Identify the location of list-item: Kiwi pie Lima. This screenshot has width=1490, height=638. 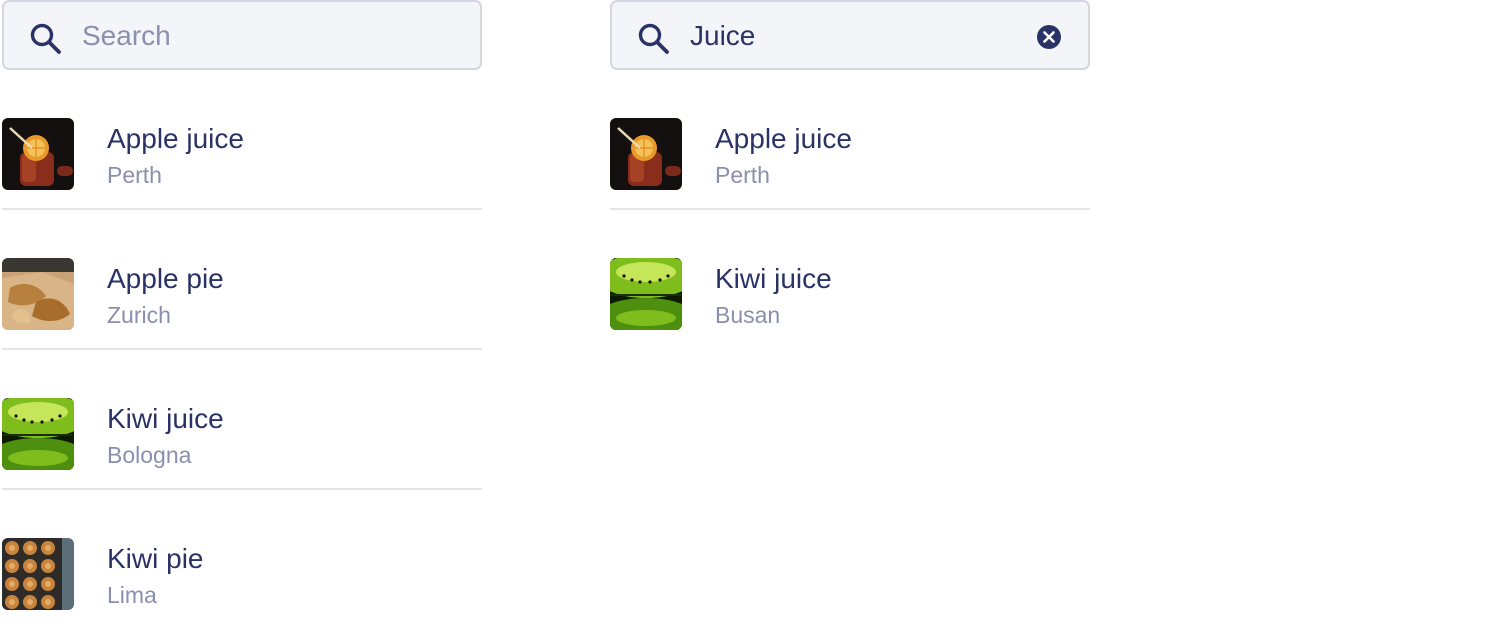
(242, 559).